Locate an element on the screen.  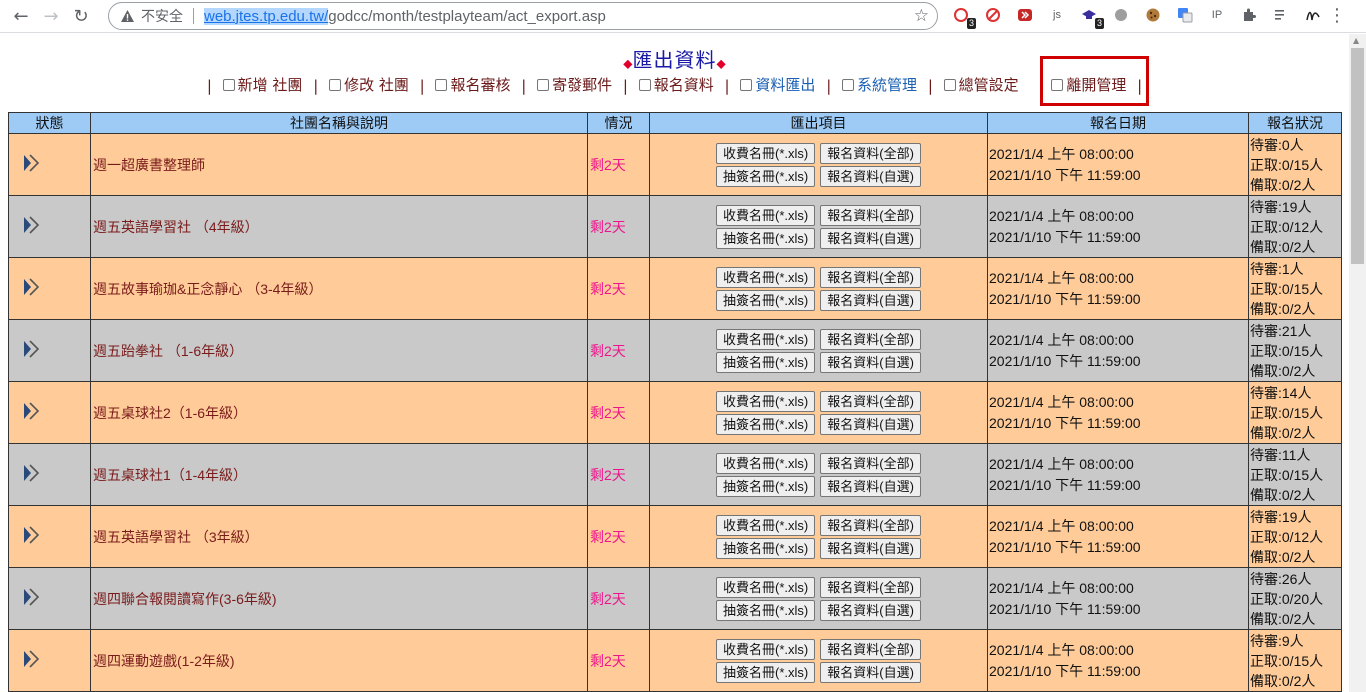
menu-send-mail: 寄發郵件 is located at coordinates (574, 84).